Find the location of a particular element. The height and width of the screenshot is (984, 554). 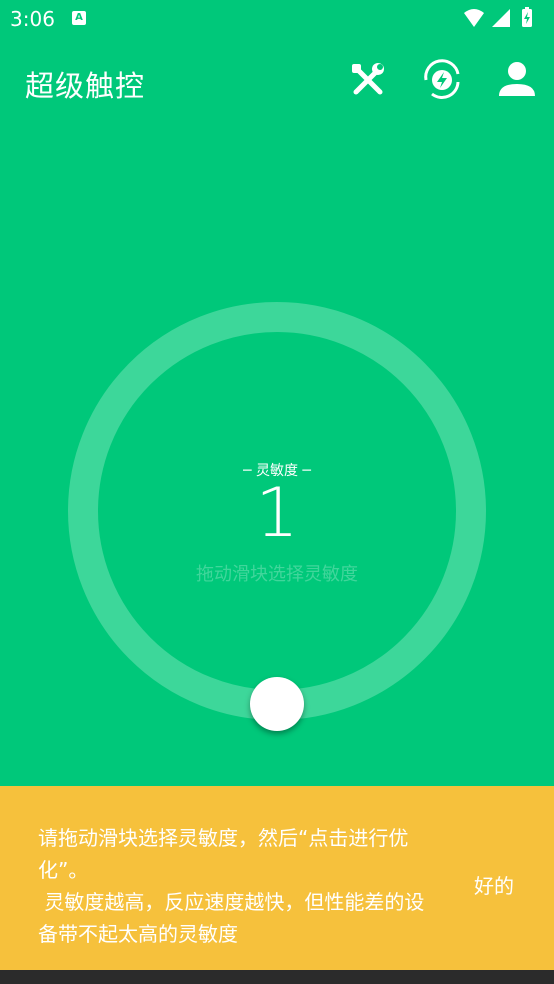

wifi-icon is located at coordinates (474, 18).